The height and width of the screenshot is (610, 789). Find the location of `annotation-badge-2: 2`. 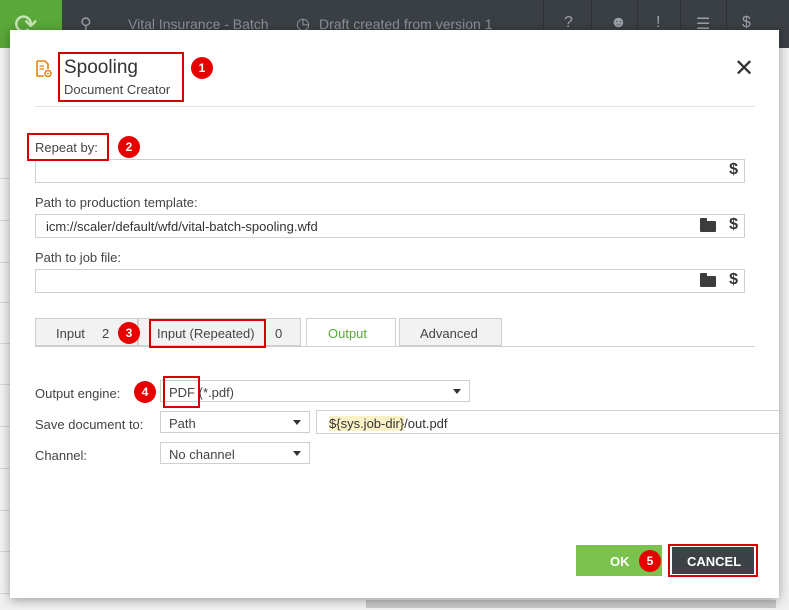

annotation-badge-2: 2 is located at coordinates (129, 147).